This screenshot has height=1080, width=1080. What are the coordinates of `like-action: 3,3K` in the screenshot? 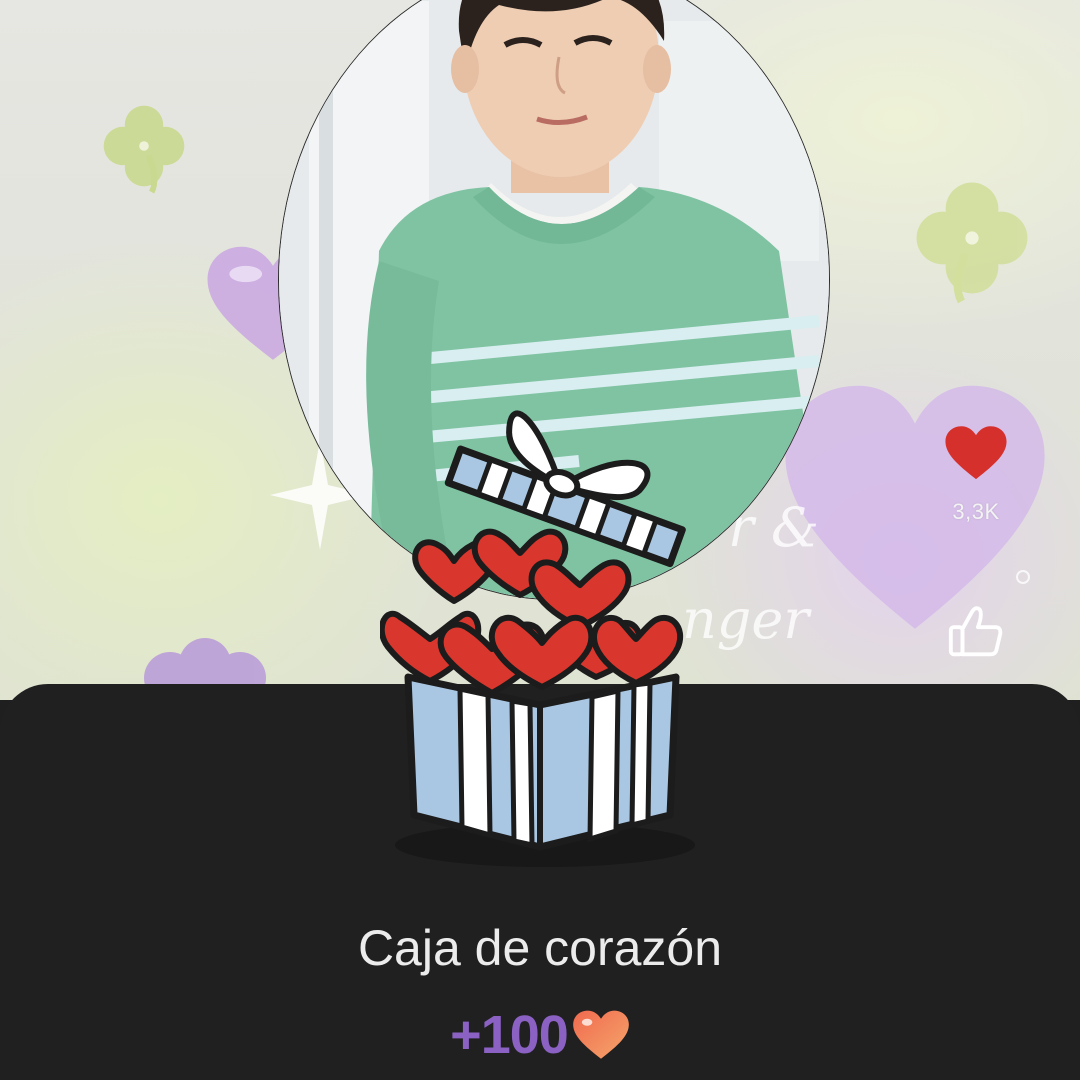 It's located at (976, 475).